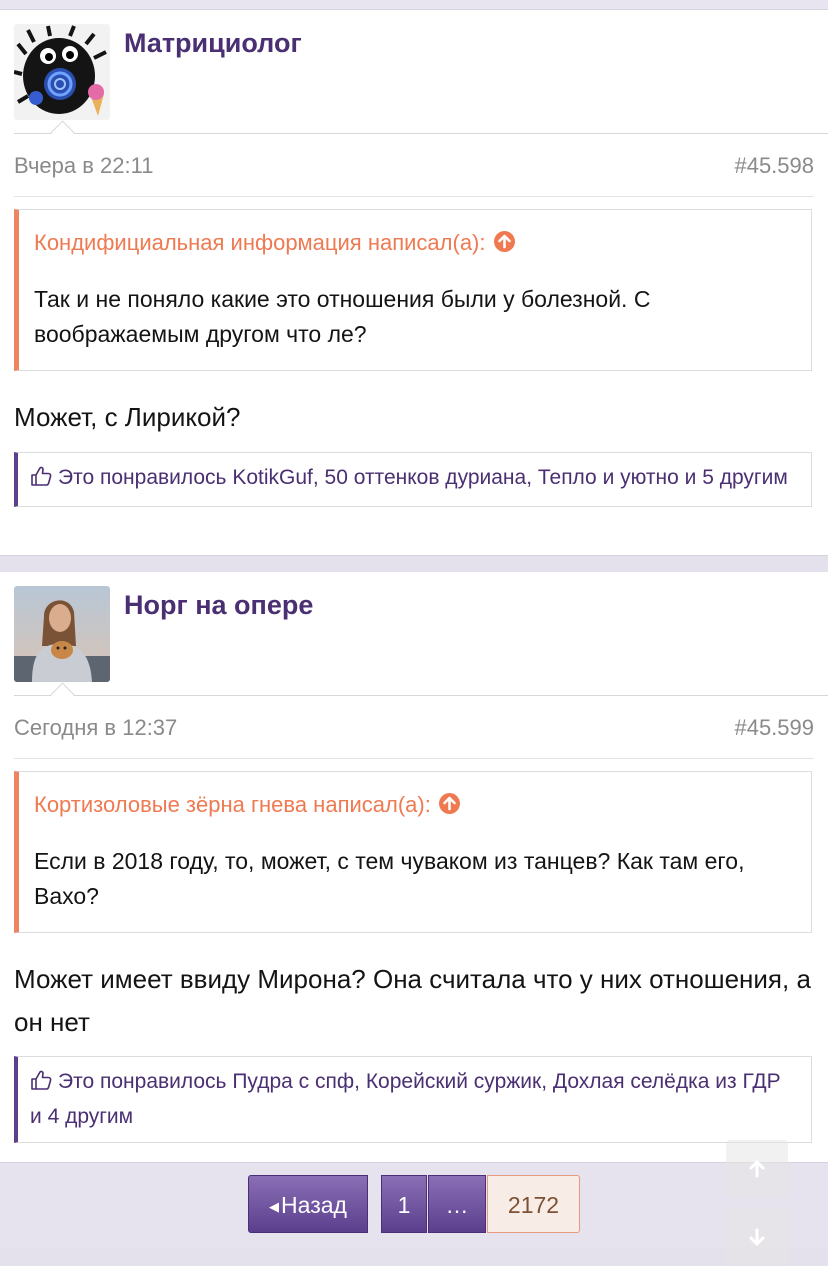  I want to click on current-page: 2172, so click(533, 1204).